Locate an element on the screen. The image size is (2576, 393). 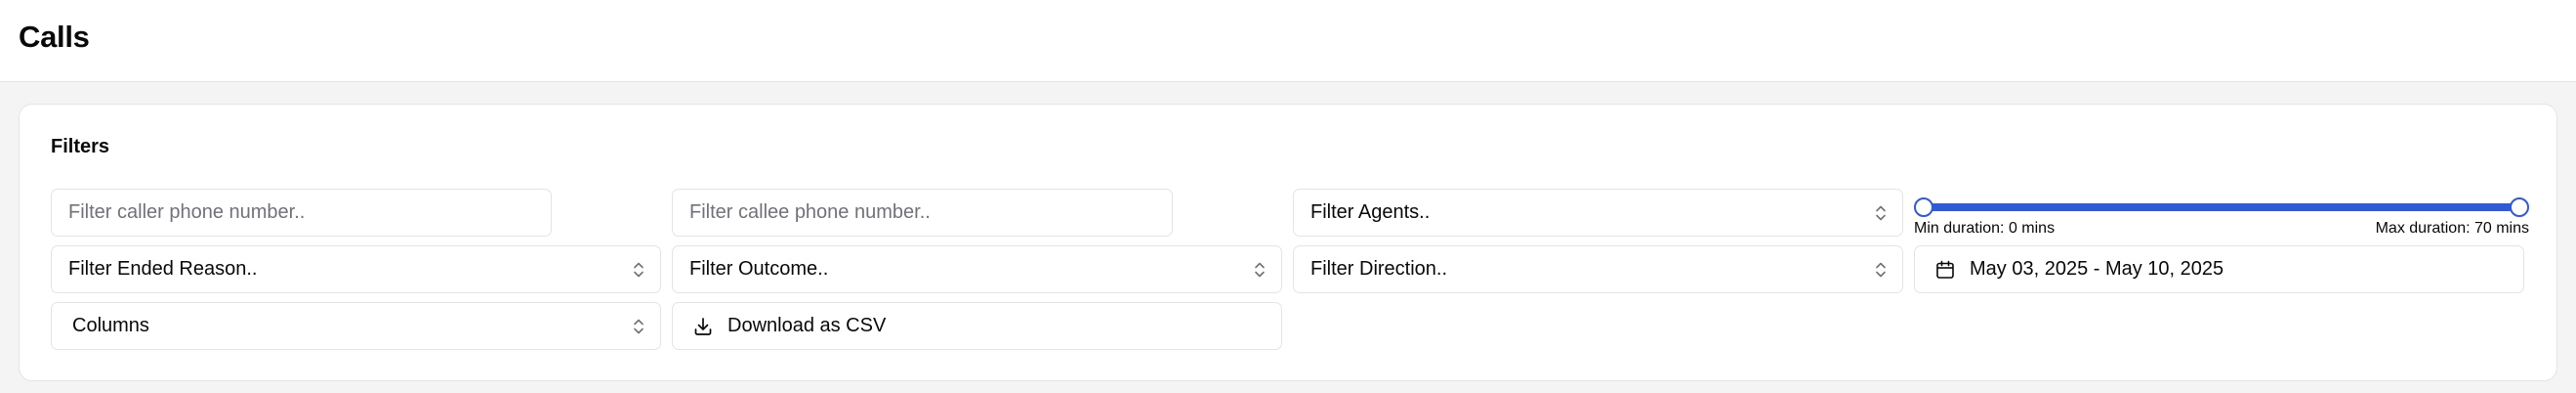
columns-select-label: Columns is located at coordinates (110, 325).